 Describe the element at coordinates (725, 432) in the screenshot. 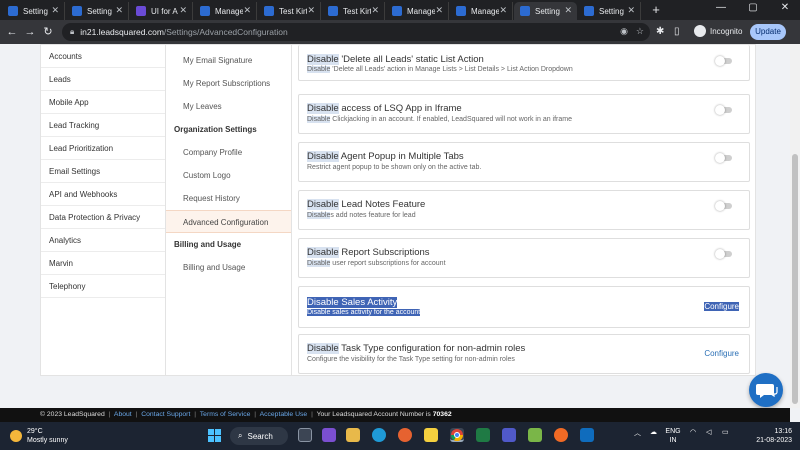

I see `battery-icon: ▭` at that location.